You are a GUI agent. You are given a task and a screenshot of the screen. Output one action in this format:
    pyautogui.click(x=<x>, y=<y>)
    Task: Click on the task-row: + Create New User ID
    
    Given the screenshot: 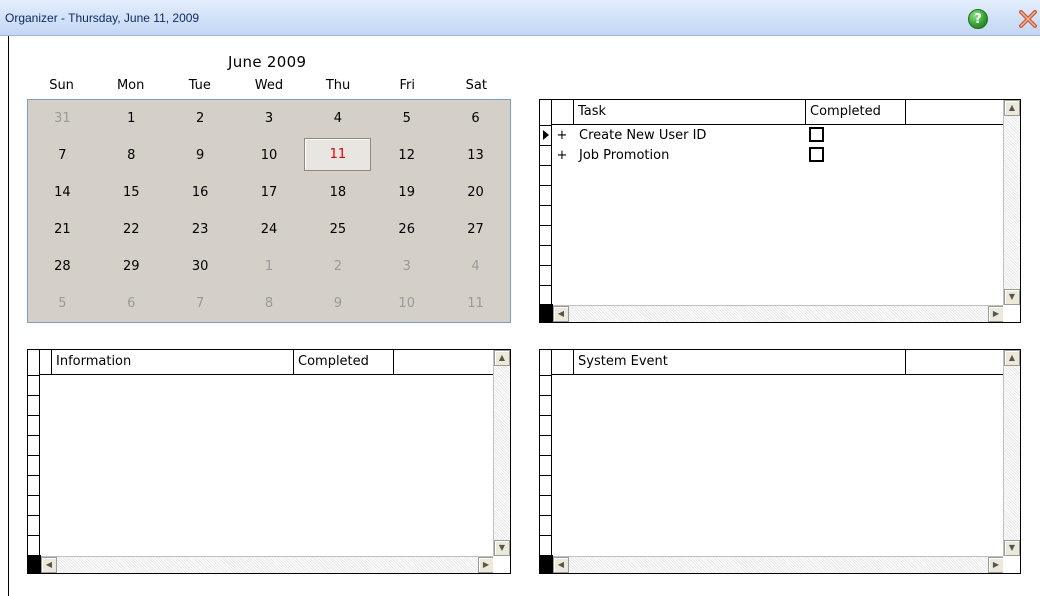 What is the action you would take?
    pyautogui.click(x=779, y=136)
    